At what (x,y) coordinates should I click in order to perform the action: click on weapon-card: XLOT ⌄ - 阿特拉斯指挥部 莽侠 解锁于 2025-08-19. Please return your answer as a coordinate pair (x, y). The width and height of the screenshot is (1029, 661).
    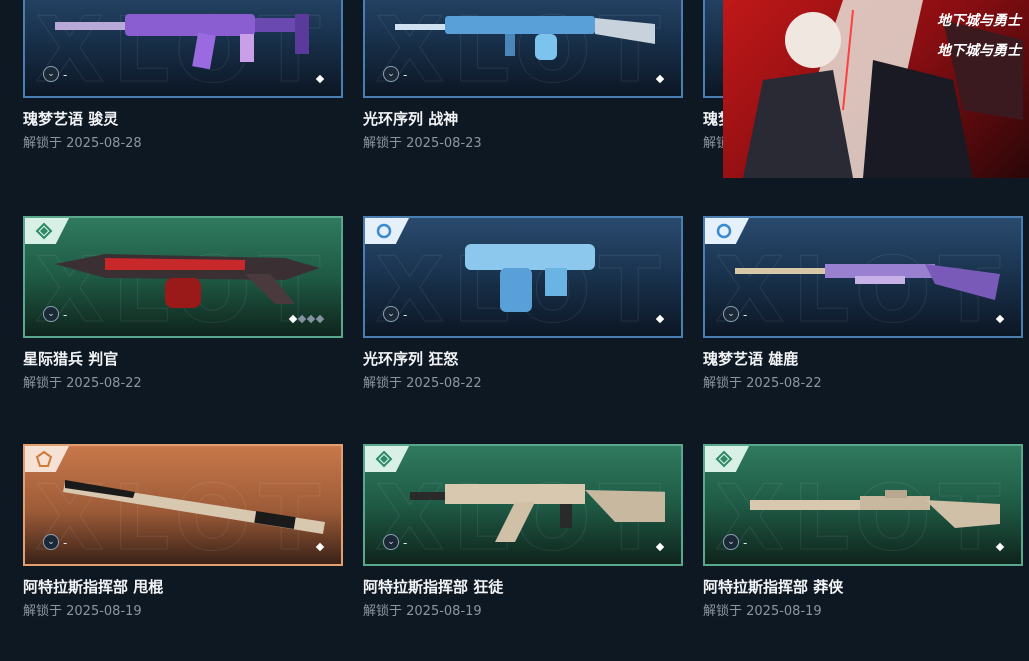
    Looking at the image, I should click on (863, 534).